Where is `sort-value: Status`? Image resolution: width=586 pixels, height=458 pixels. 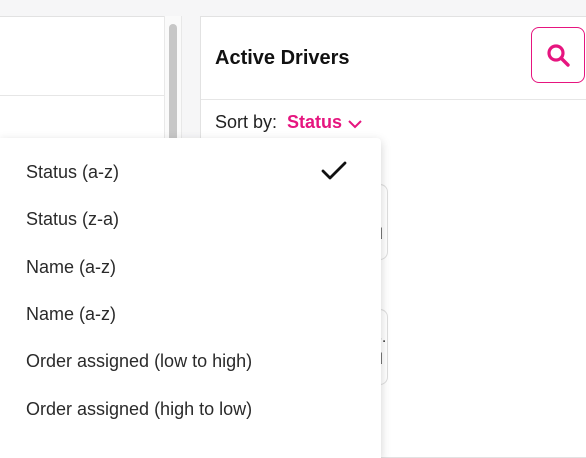 sort-value: Status is located at coordinates (314, 122).